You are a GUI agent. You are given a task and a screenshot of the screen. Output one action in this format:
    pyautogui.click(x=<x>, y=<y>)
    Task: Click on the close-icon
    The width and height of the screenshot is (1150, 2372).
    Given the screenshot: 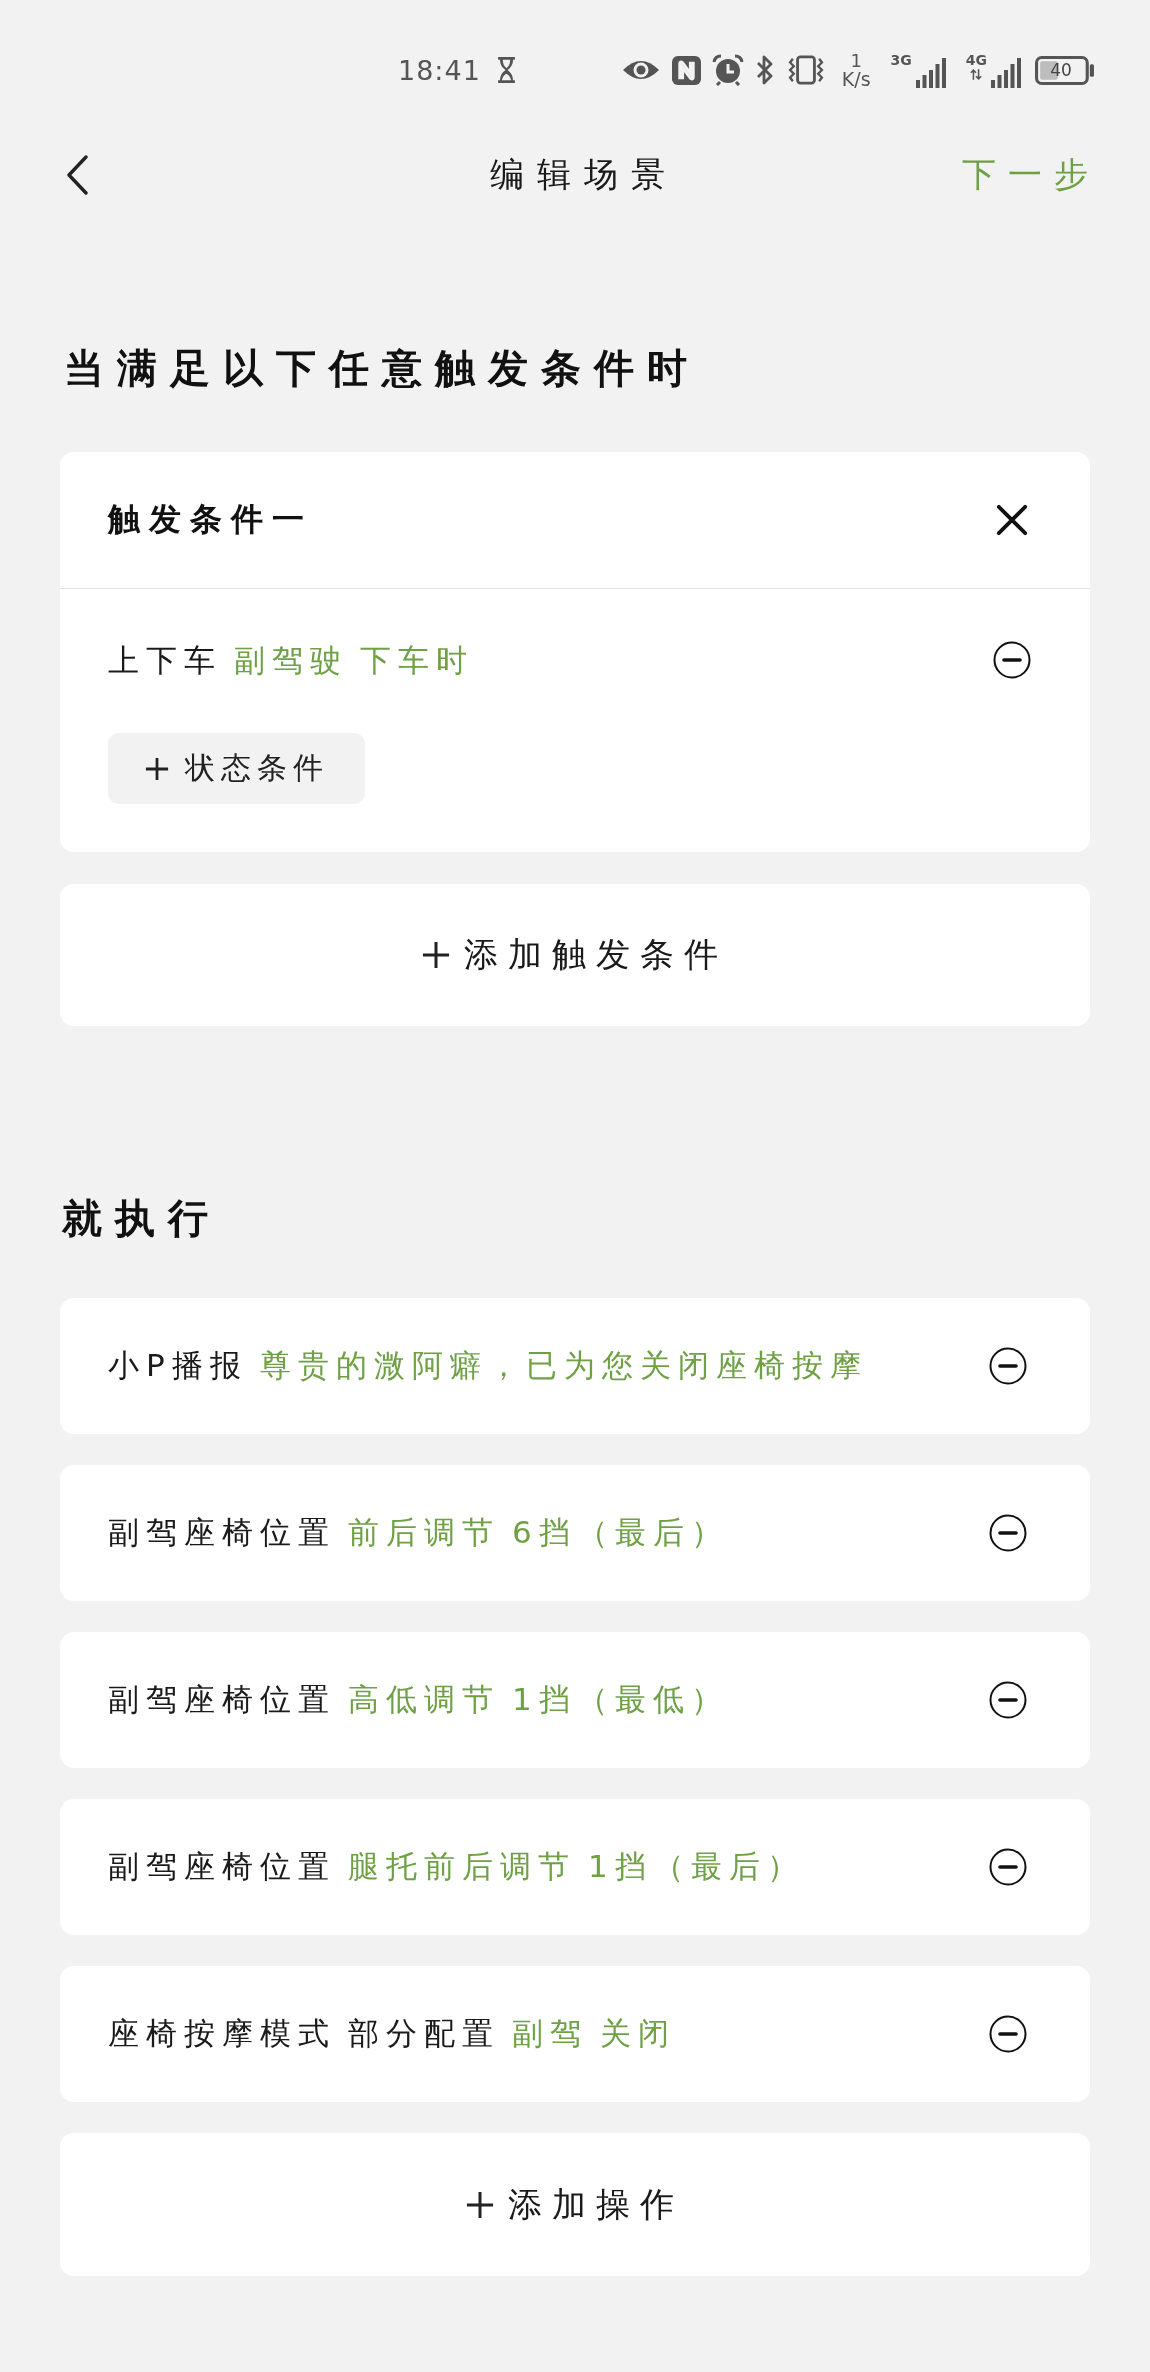 What is the action you would take?
    pyautogui.click(x=1012, y=520)
    